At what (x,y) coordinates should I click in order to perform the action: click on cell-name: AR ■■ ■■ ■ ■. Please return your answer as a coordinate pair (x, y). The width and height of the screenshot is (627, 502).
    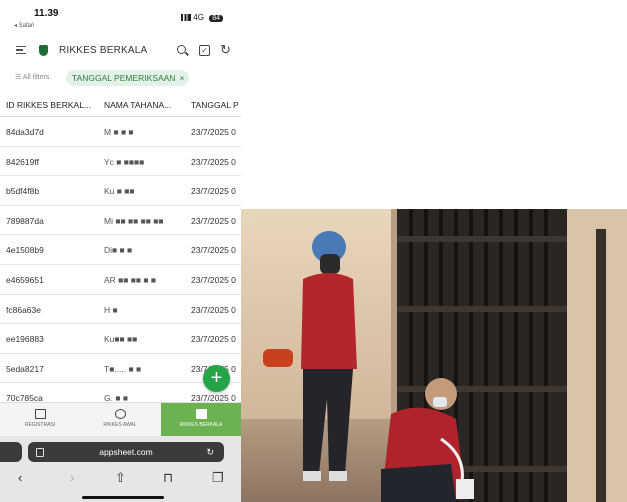
    Looking at the image, I should click on (130, 279).